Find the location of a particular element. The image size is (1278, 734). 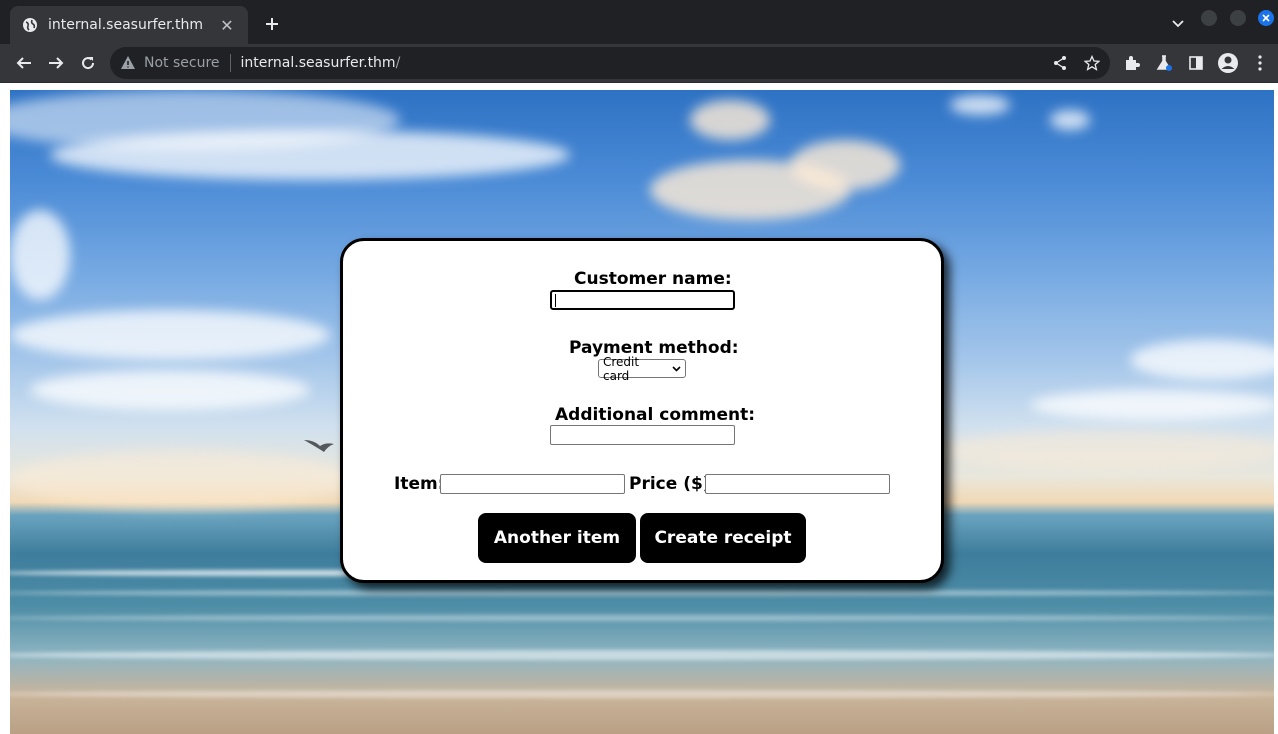

address-bar: Not secure internal.seasurfer.thm/ is located at coordinates (610, 63).